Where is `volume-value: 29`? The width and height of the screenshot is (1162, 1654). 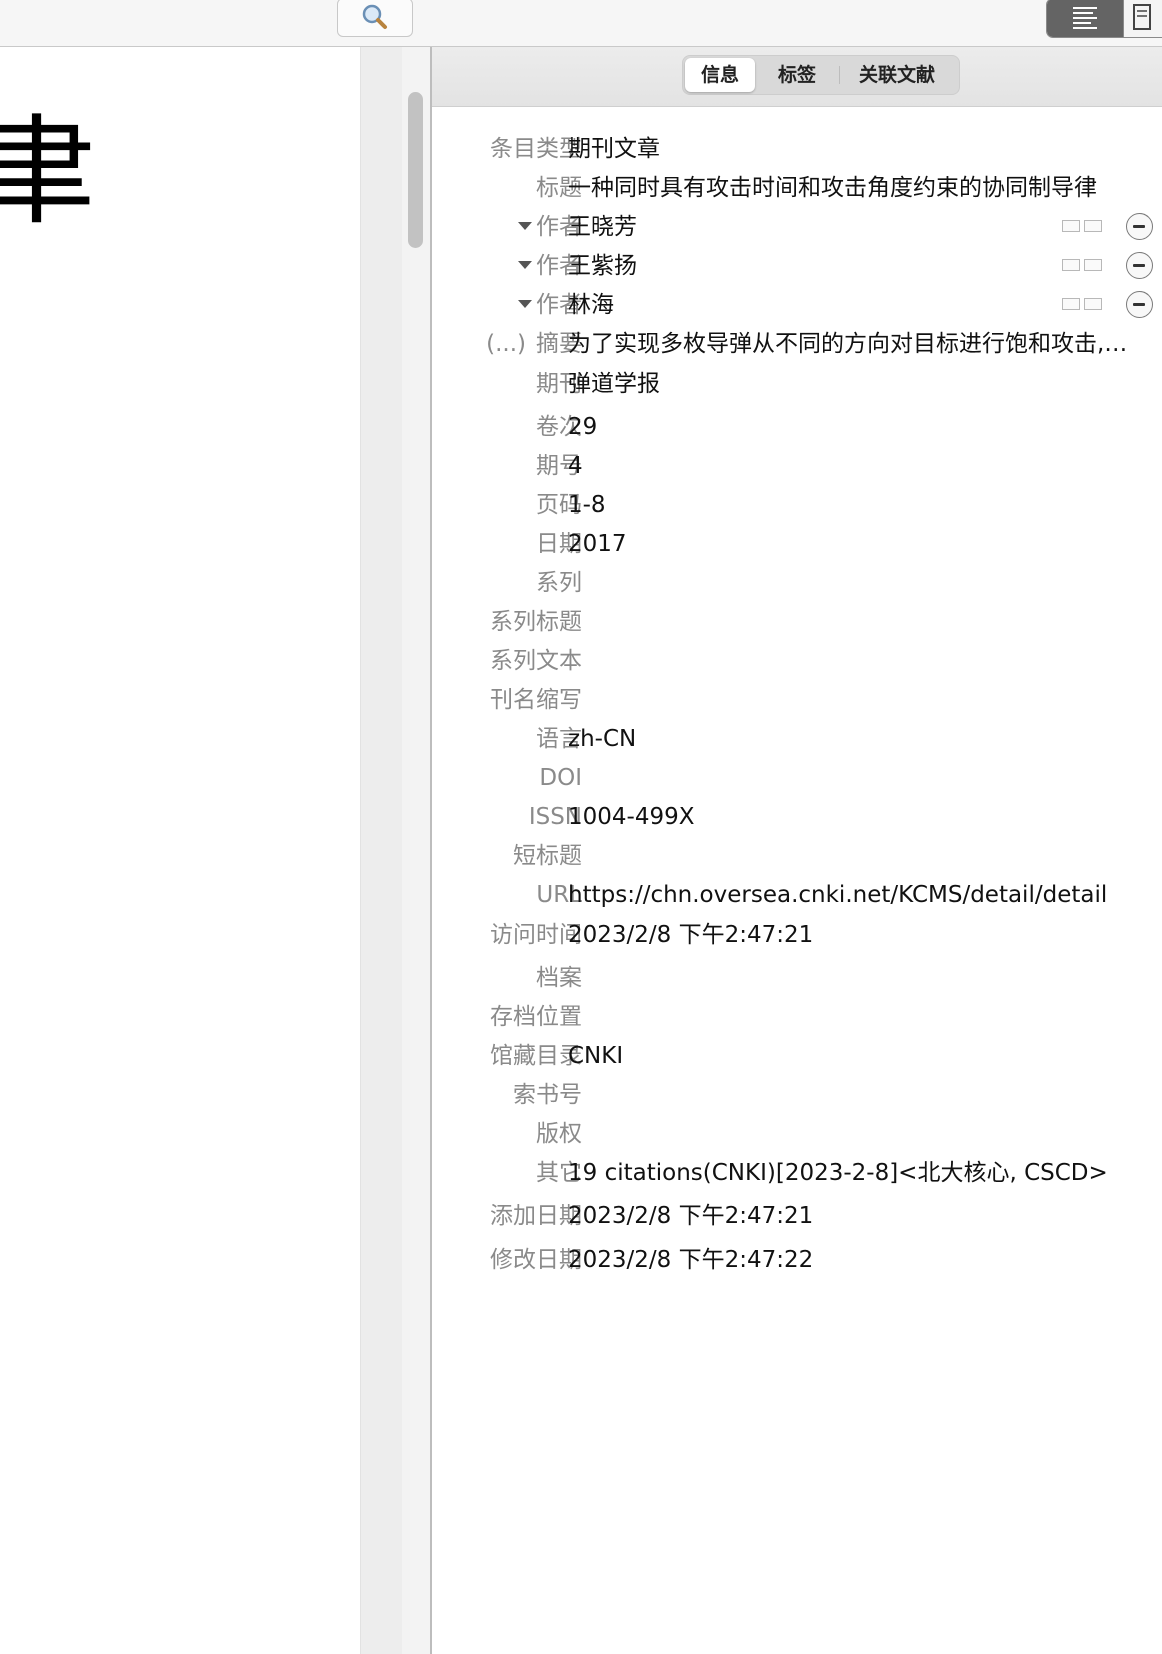
volume-value: 29 is located at coordinates (582, 427).